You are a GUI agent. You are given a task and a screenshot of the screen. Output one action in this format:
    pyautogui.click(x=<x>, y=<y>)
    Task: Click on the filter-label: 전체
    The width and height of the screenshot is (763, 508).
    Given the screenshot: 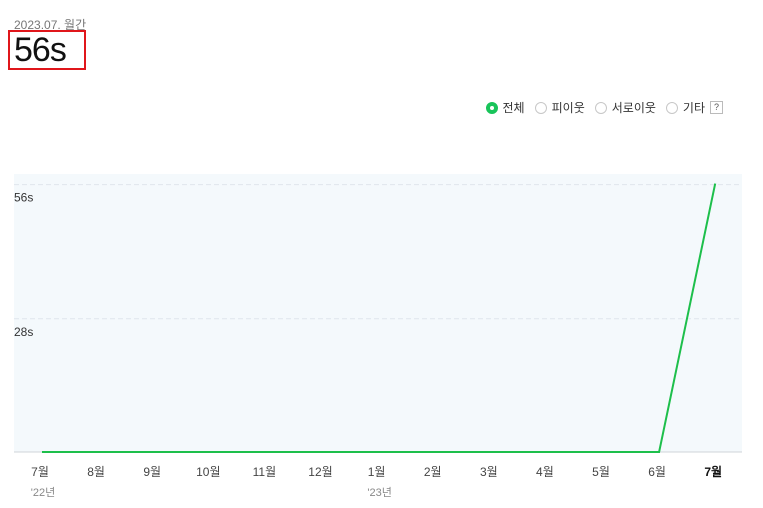 What is the action you would take?
    pyautogui.click(x=513, y=108)
    